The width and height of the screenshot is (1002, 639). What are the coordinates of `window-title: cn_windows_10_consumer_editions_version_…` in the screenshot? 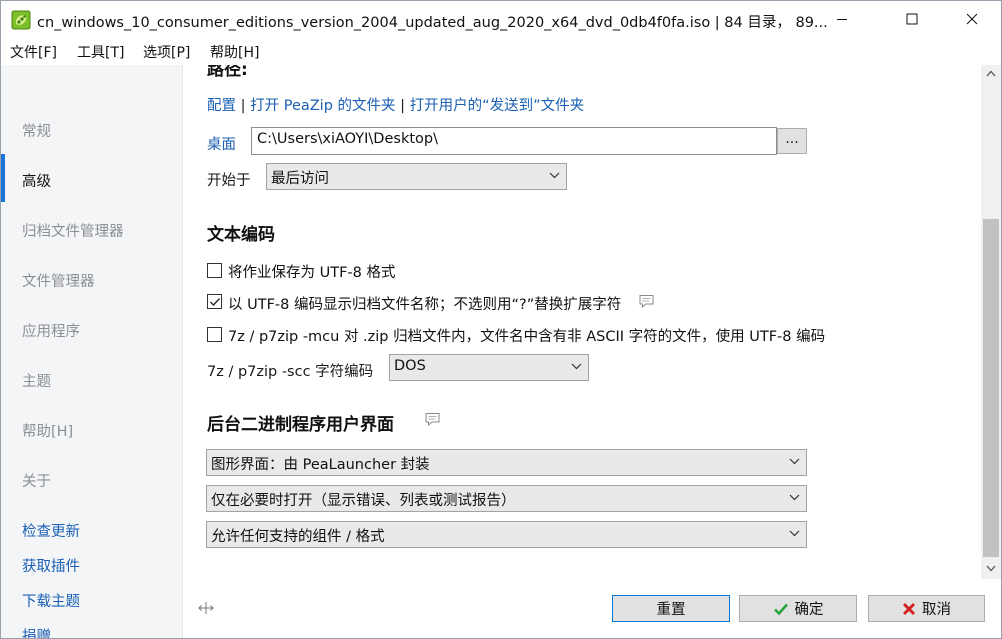 It's located at (432, 23).